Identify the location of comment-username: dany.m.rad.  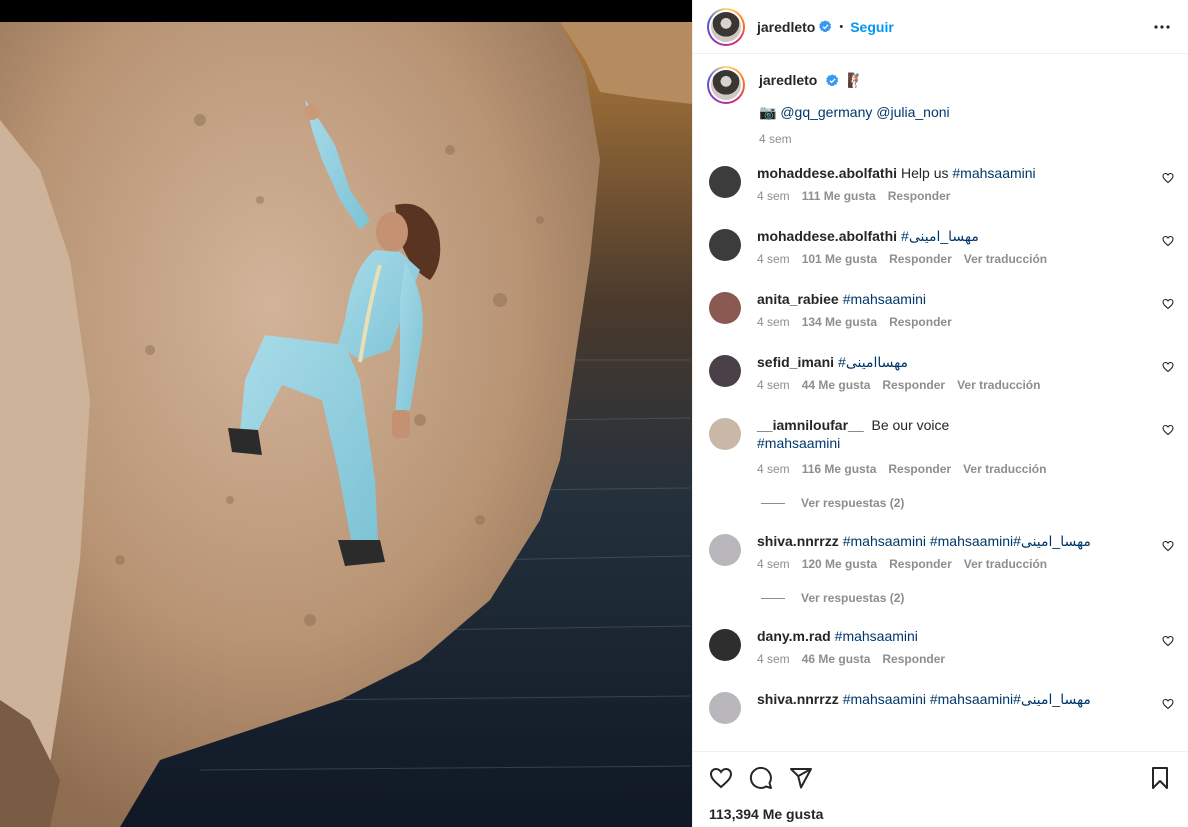
(794, 636).